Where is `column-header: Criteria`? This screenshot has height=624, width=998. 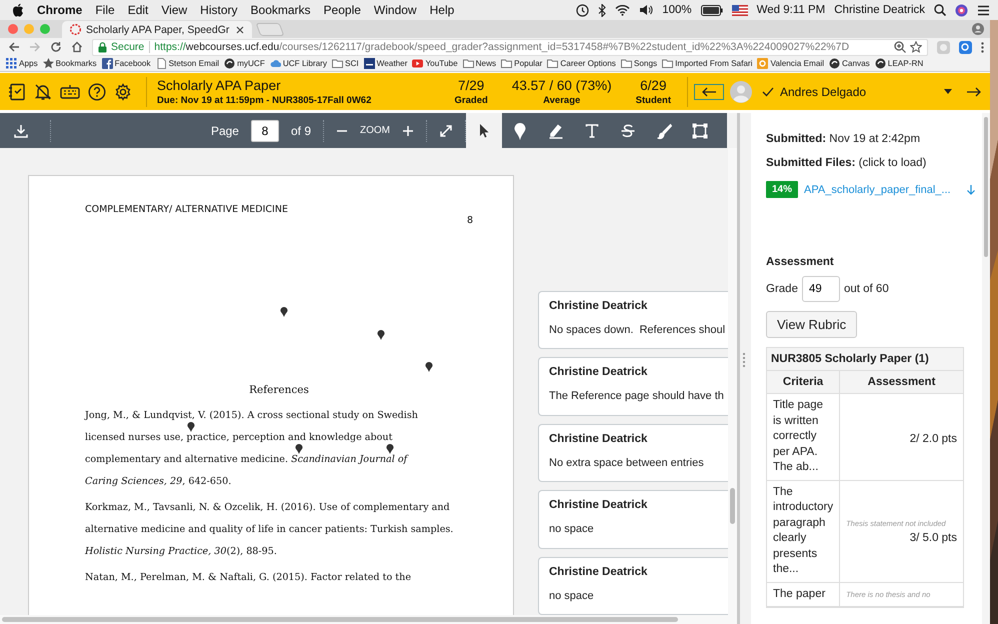
column-header: Criteria is located at coordinates (803, 382).